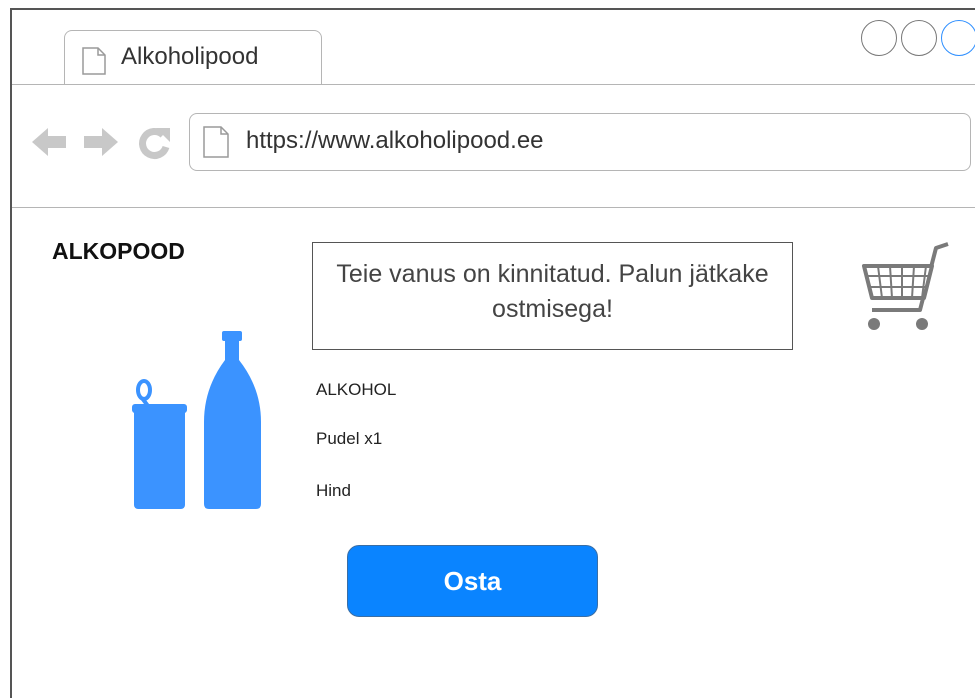 Image resolution: width=975 pixels, height=698 pixels. Describe the element at coordinates (154, 143) in the screenshot. I see `reload-icon` at that location.